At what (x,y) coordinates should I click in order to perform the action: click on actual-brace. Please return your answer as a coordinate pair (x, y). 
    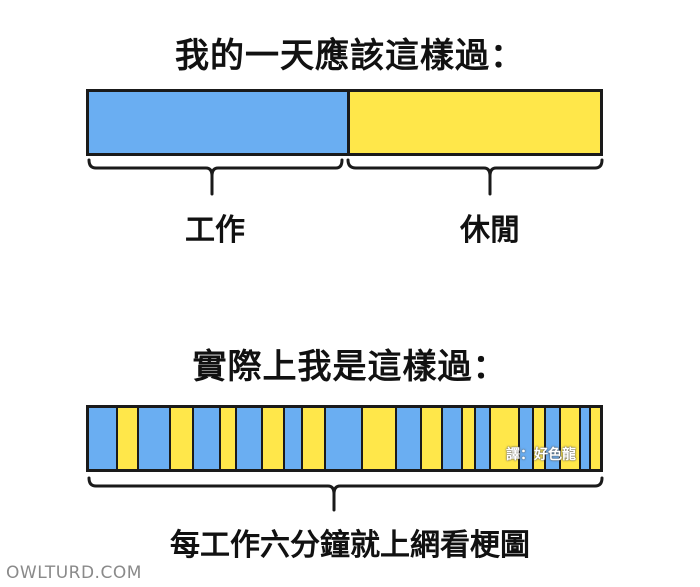
    Looking at the image, I should click on (345, 494).